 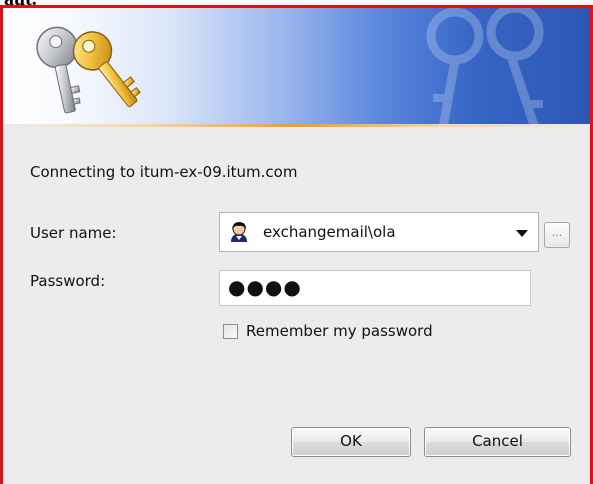 What do you see at coordinates (230, 331) in the screenshot?
I see `remember-password-checkbox` at bounding box center [230, 331].